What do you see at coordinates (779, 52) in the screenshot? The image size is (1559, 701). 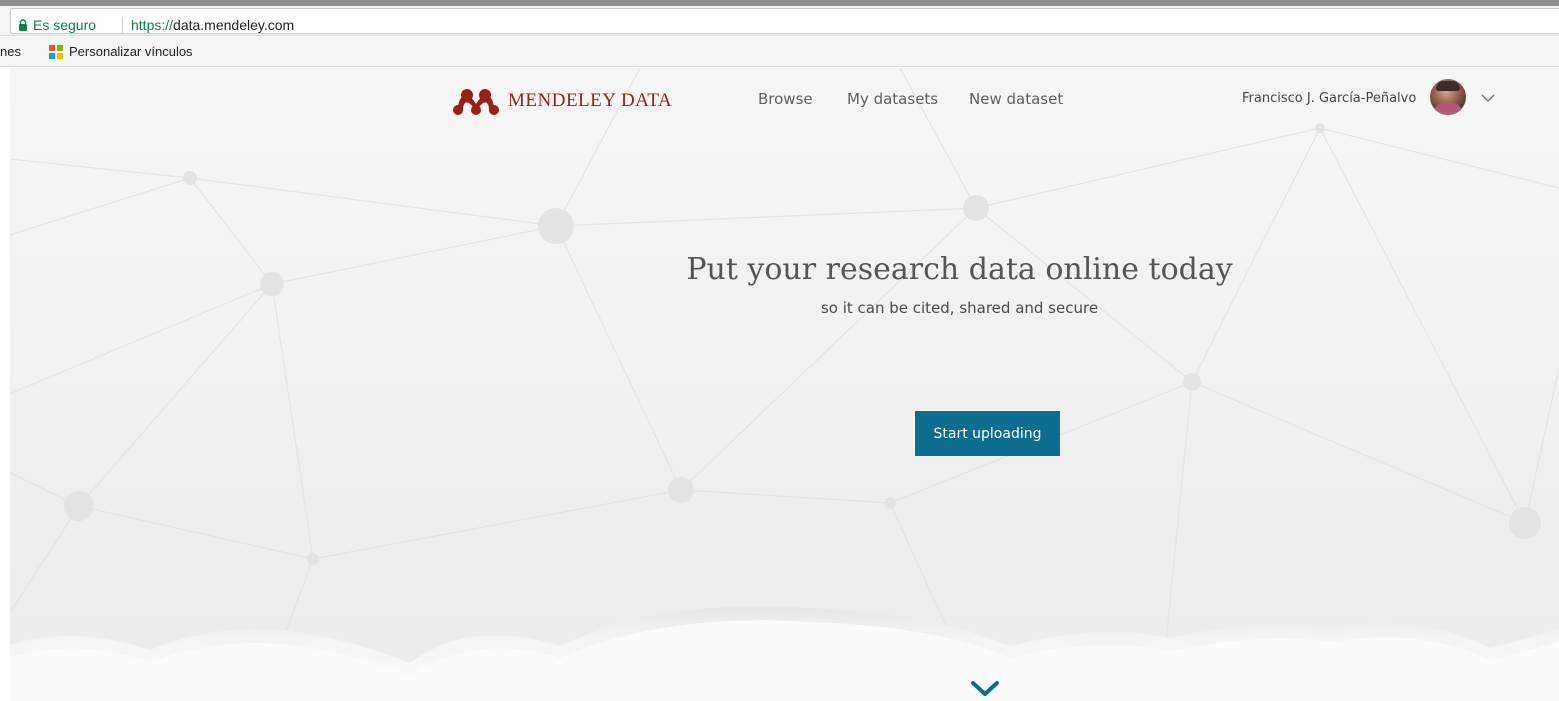 I see `bookmarks-bar: nes Personalizar vínculos` at bounding box center [779, 52].